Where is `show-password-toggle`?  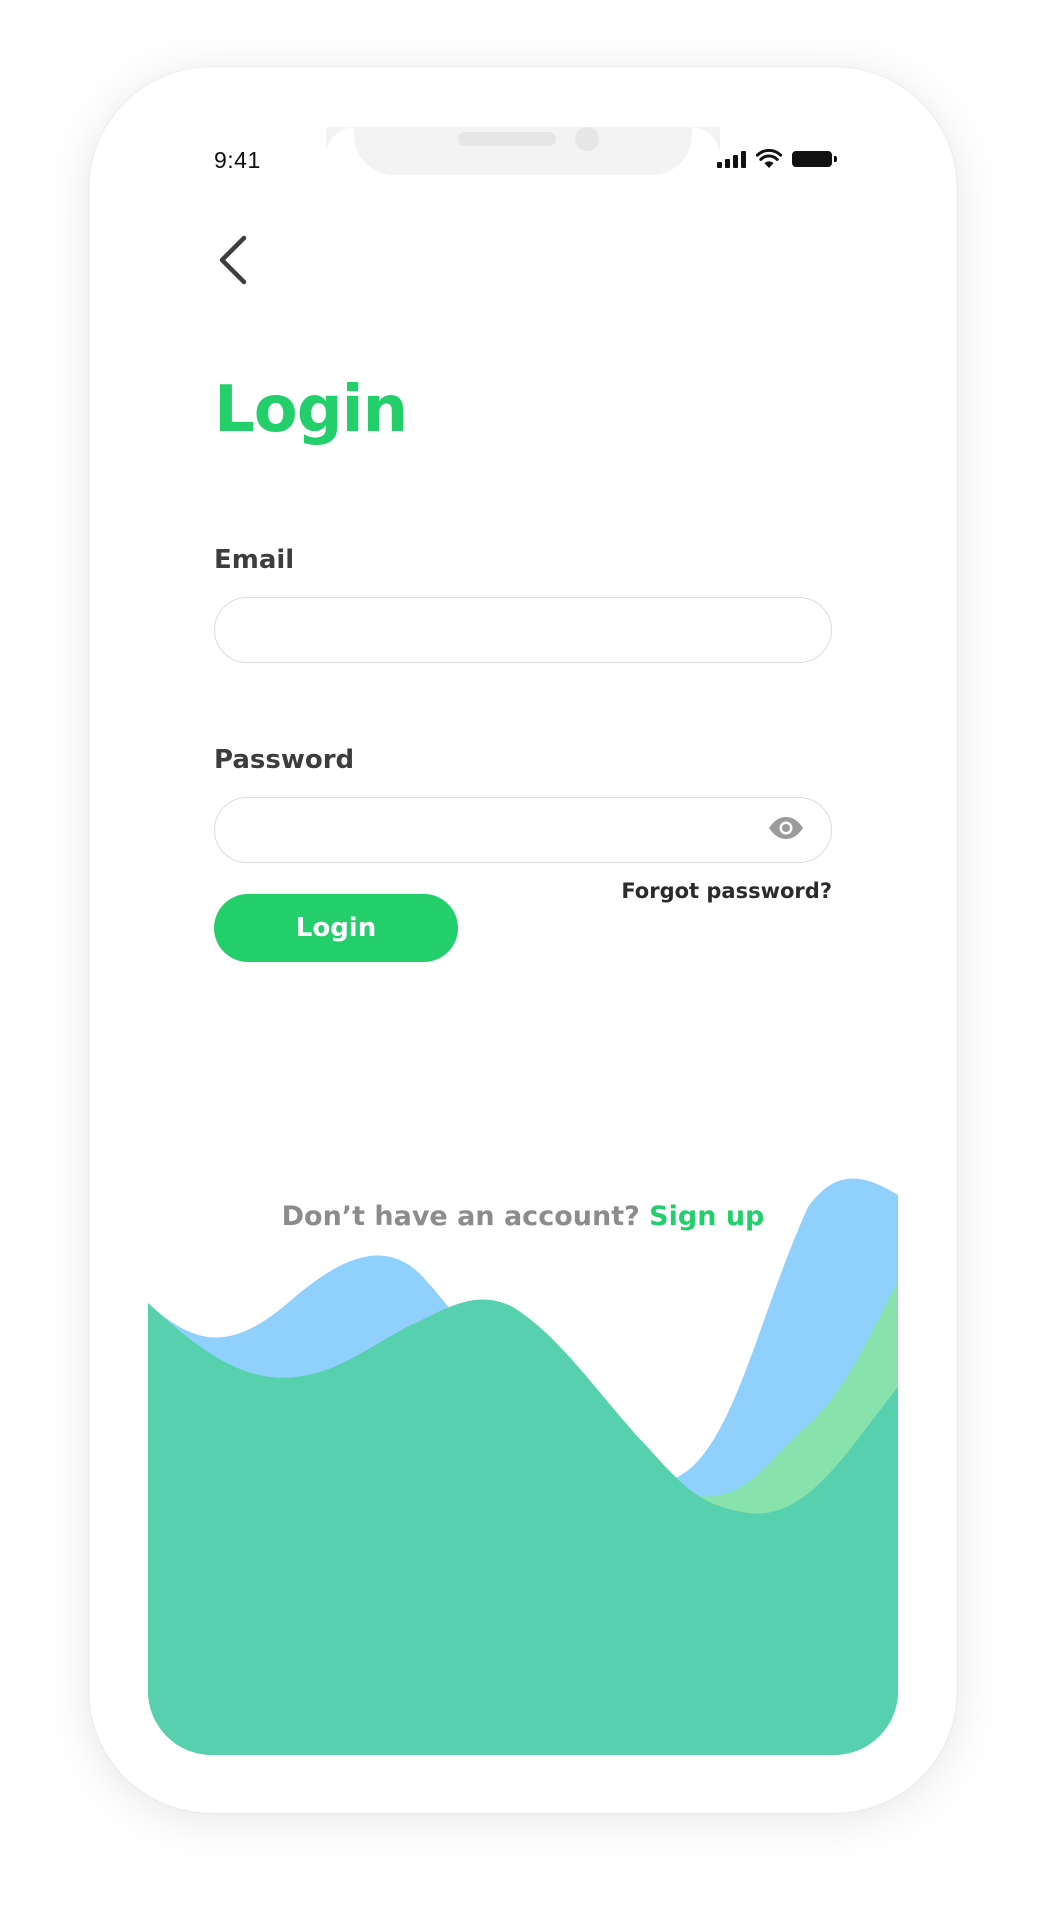 show-password-toggle is located at coordinates (786, 828).